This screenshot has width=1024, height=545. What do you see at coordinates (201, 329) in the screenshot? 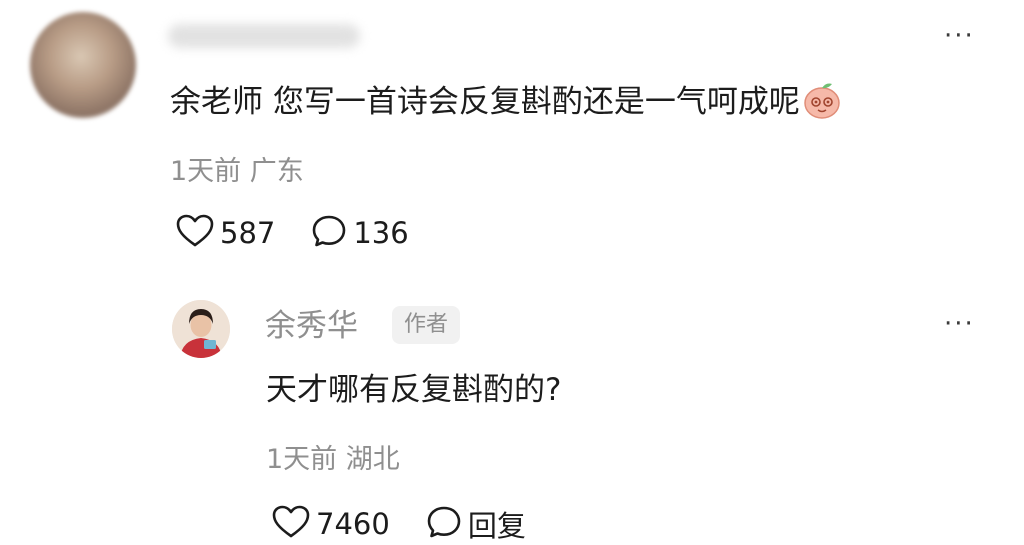
I see `author-avatar` at bounding box center [201, 329].